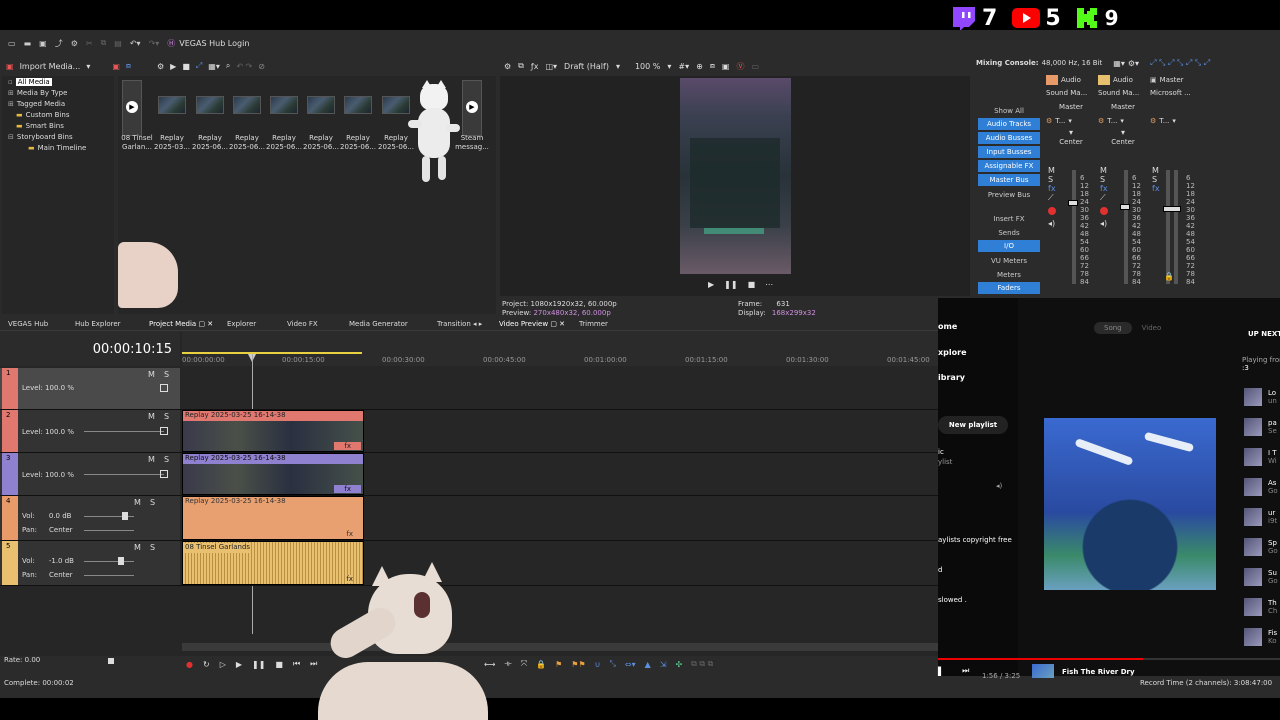  What do you see at coordinates (206, 664) in the screenshot?
I see `loop-icon: ↻` at bounding box center [206, 664].